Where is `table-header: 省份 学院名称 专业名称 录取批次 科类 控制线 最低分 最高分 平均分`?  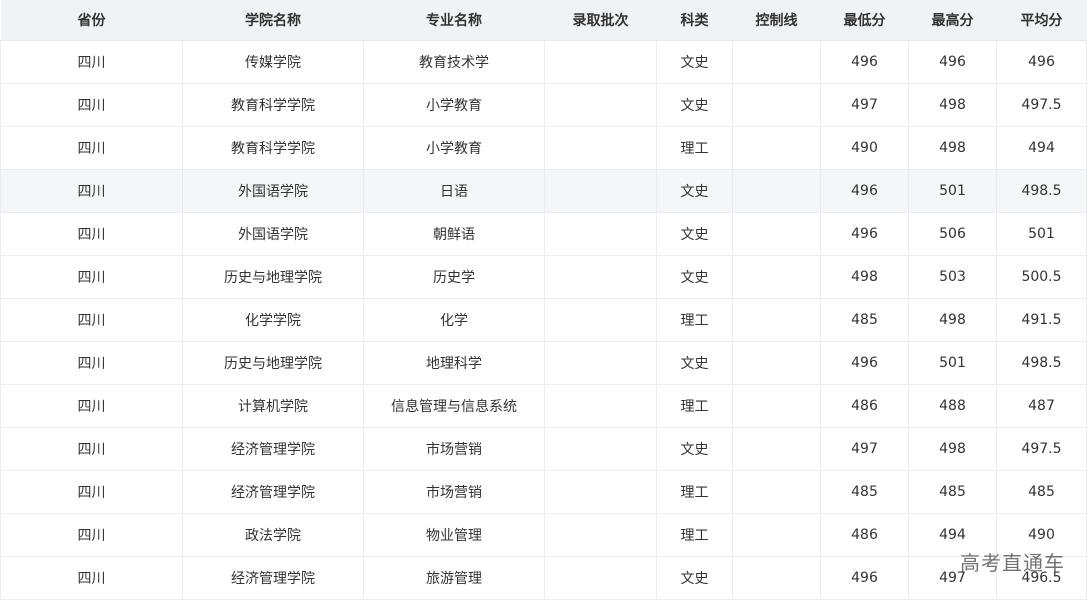
table-header: 省份 学院名称 专业名称 录取批次 科类 控制线 最低分 最高分 平均分 is located at coordinates (543, 20).